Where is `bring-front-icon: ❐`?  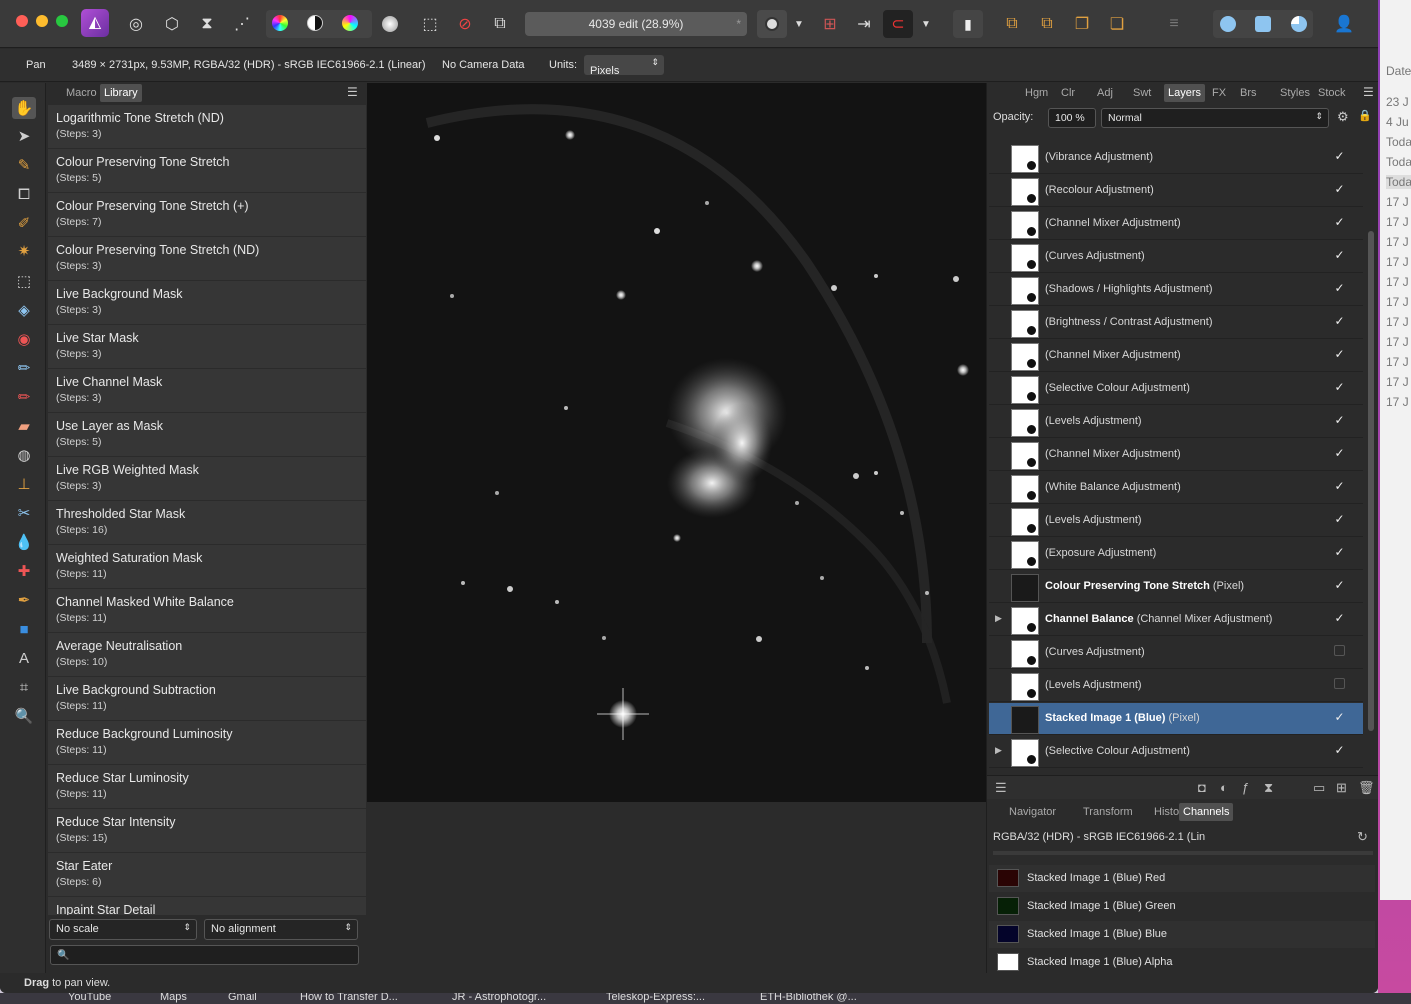 bring-front-icon: ❐ is located at coordinates (1082, 24).